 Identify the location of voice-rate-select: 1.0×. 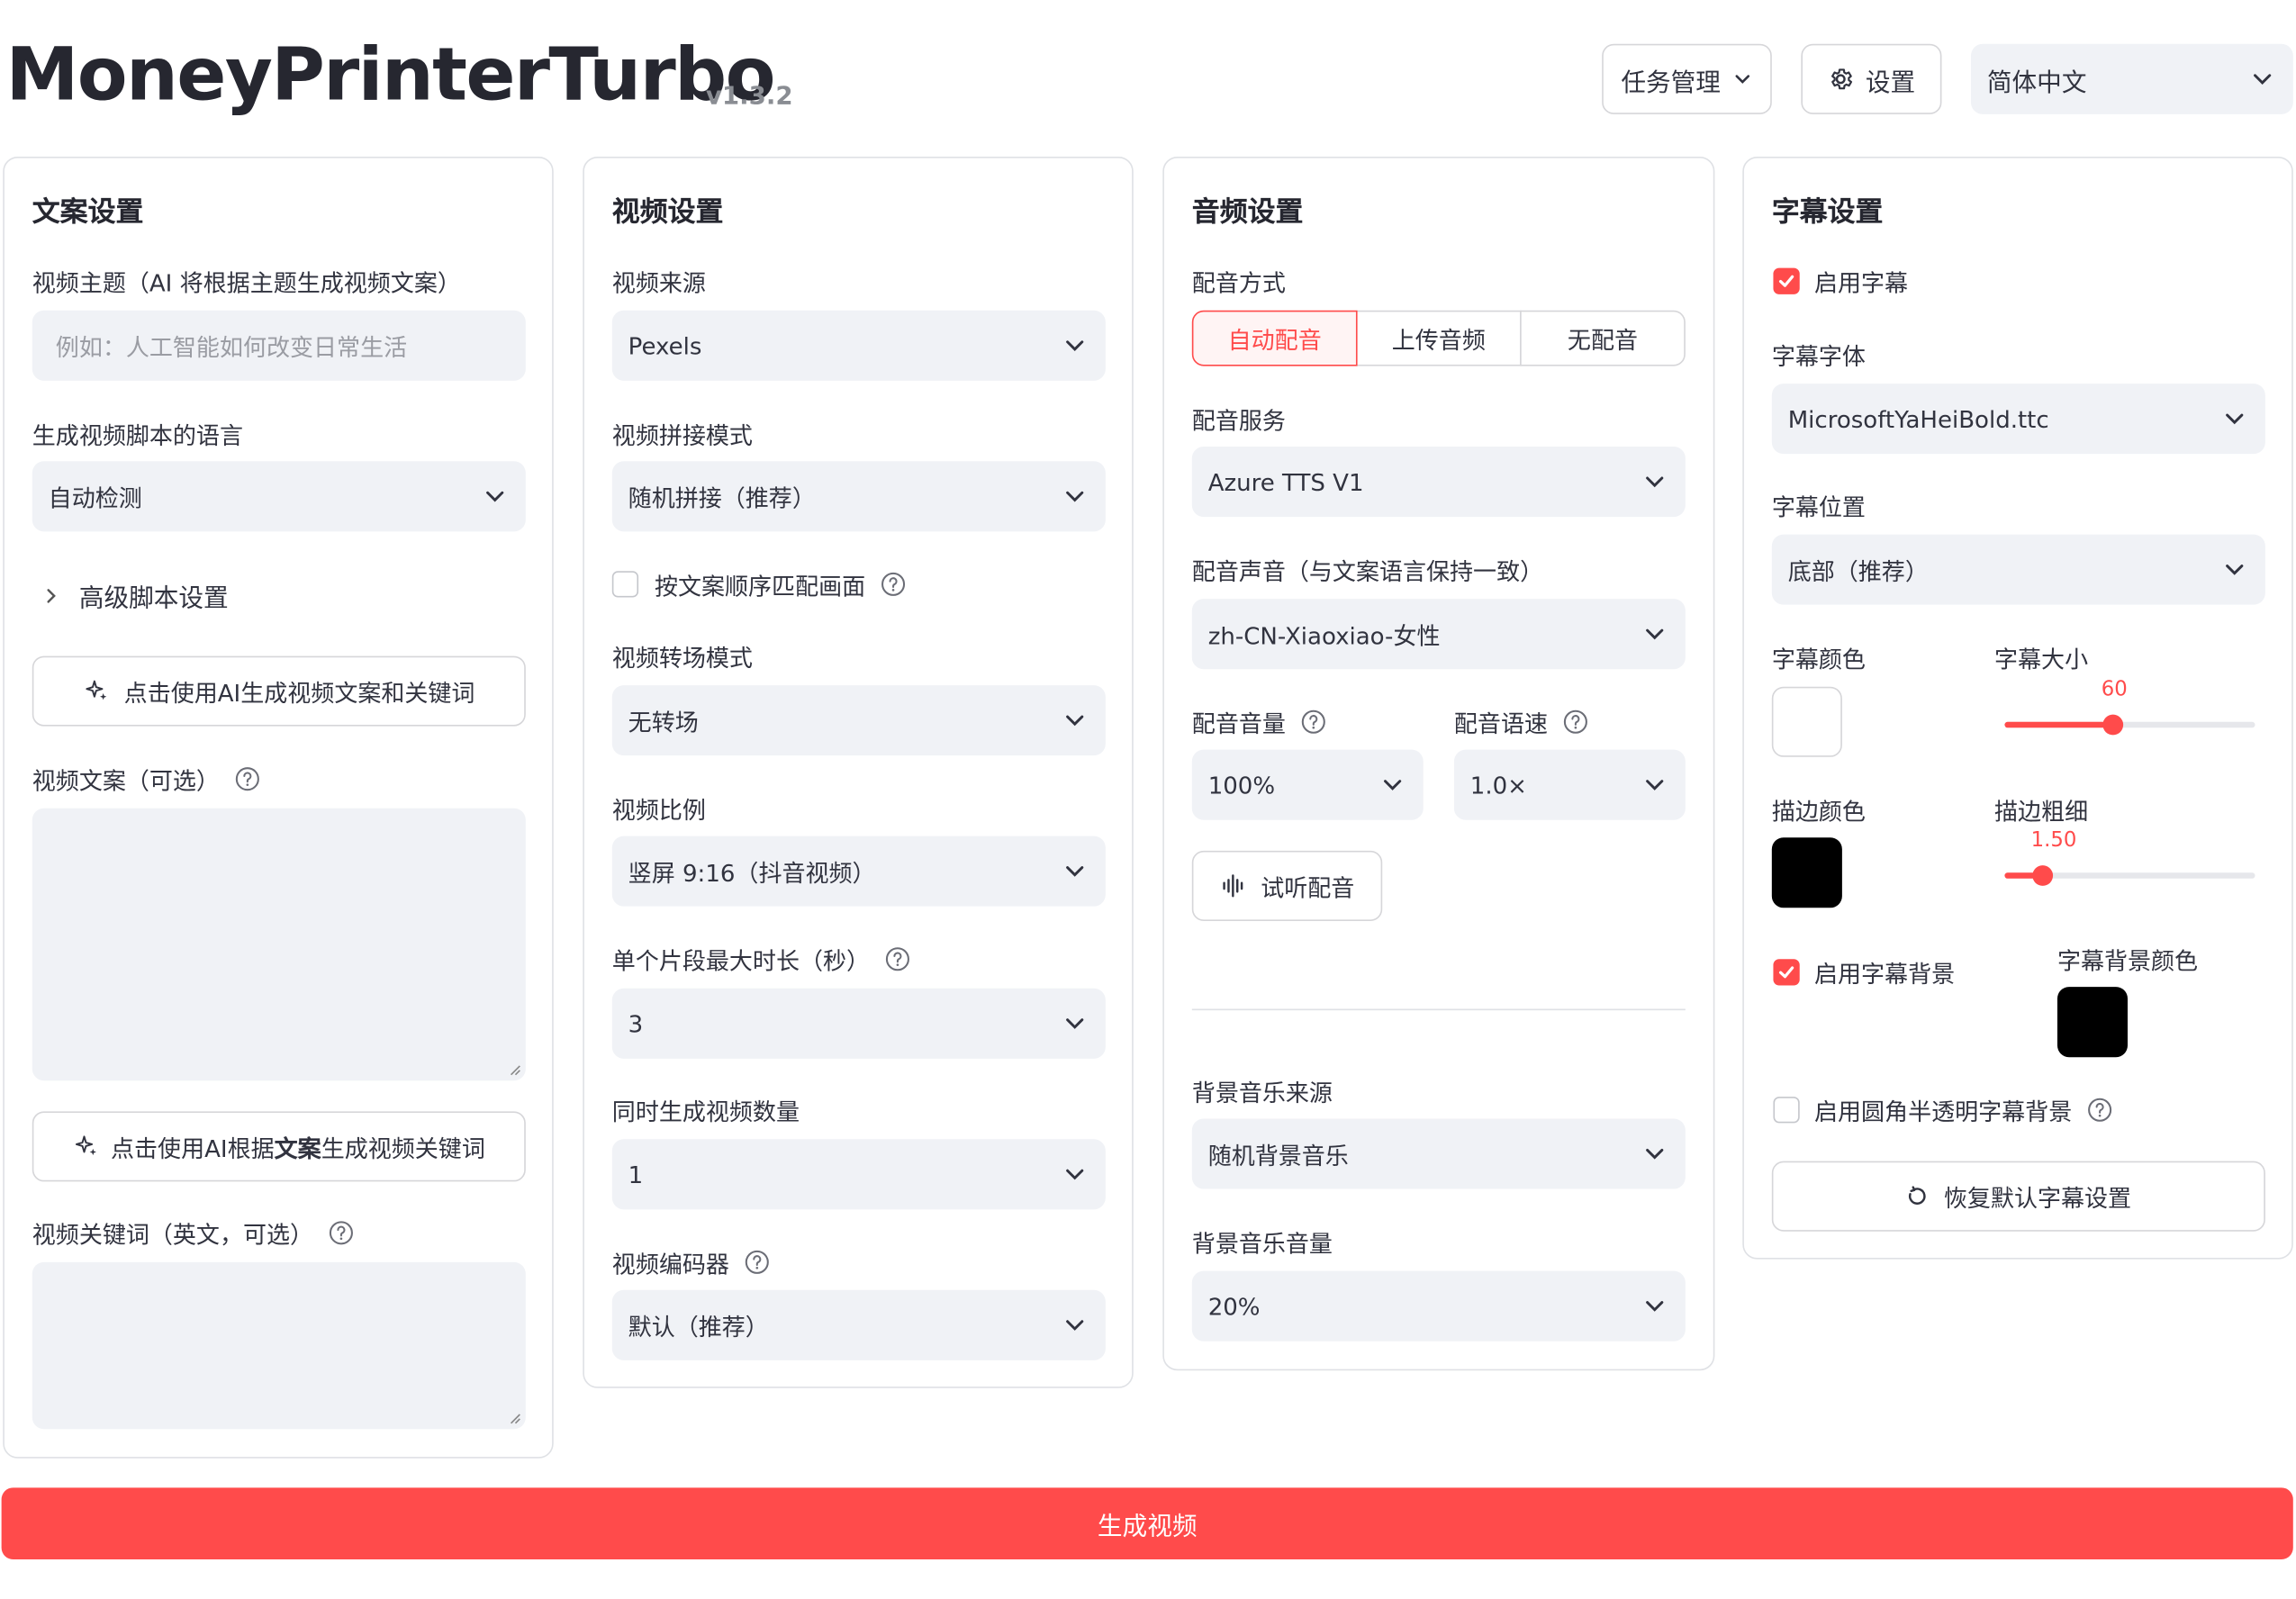
(1570, 784).